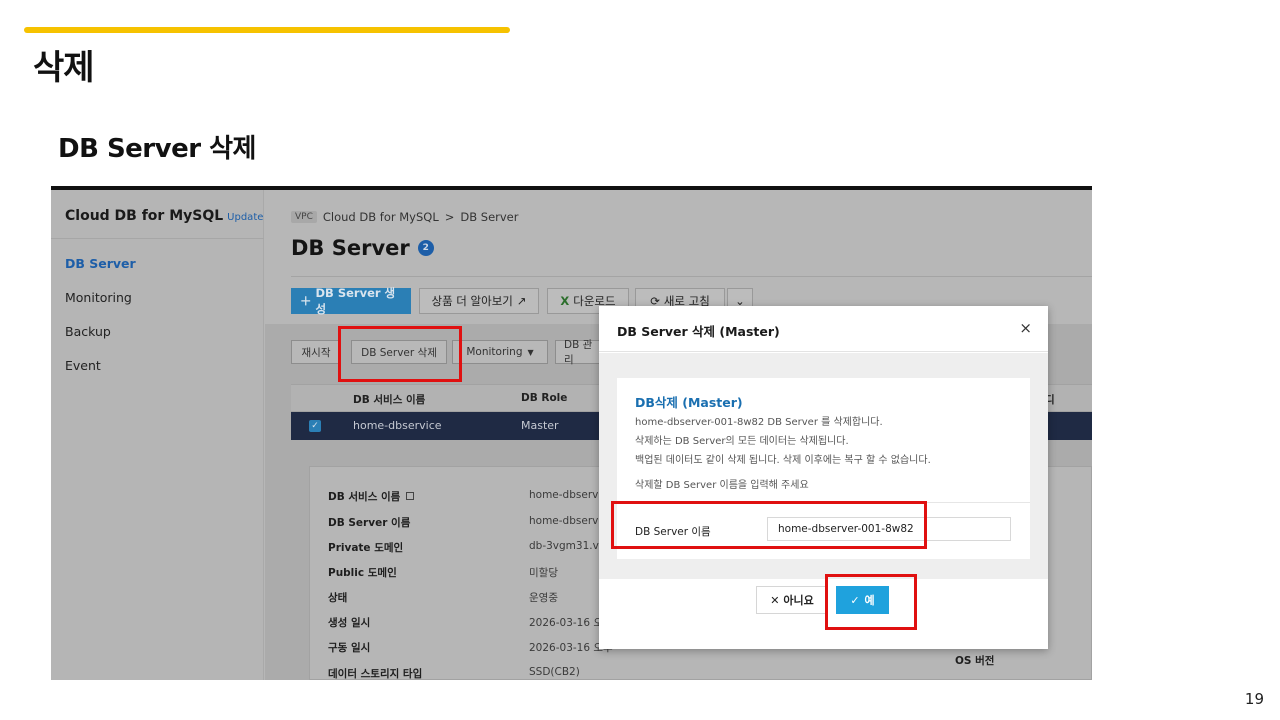 The width and height of the screenshot is (1280, 720). What do you see at coordinates (362, 573) in the screenshot?
I see `detail-label: Public 도메인` at bounding box center [362, 573].